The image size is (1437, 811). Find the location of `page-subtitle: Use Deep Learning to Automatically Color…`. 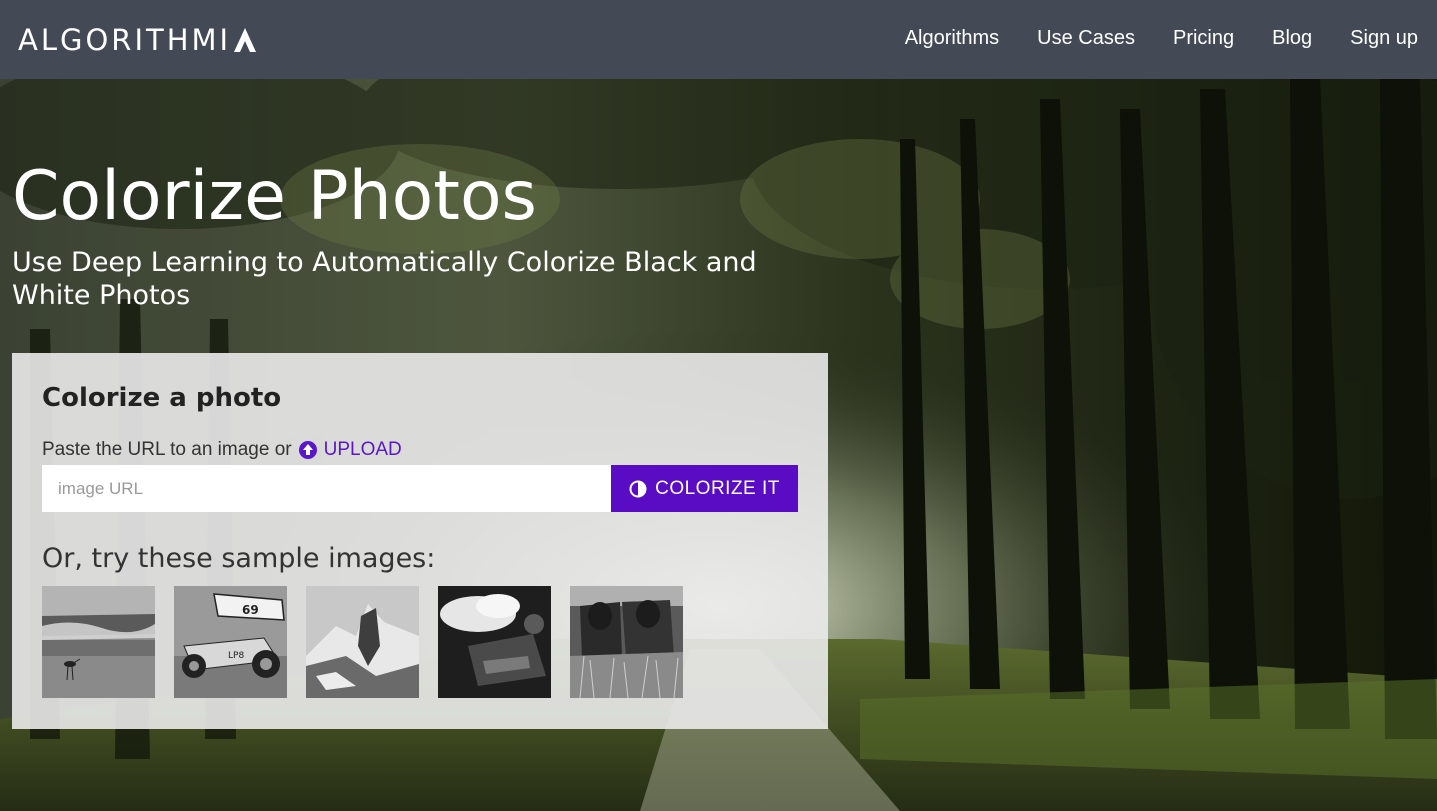

page-subtitle: Use Deep Learning to Automatically Color… is located at coordinates (384, 279).